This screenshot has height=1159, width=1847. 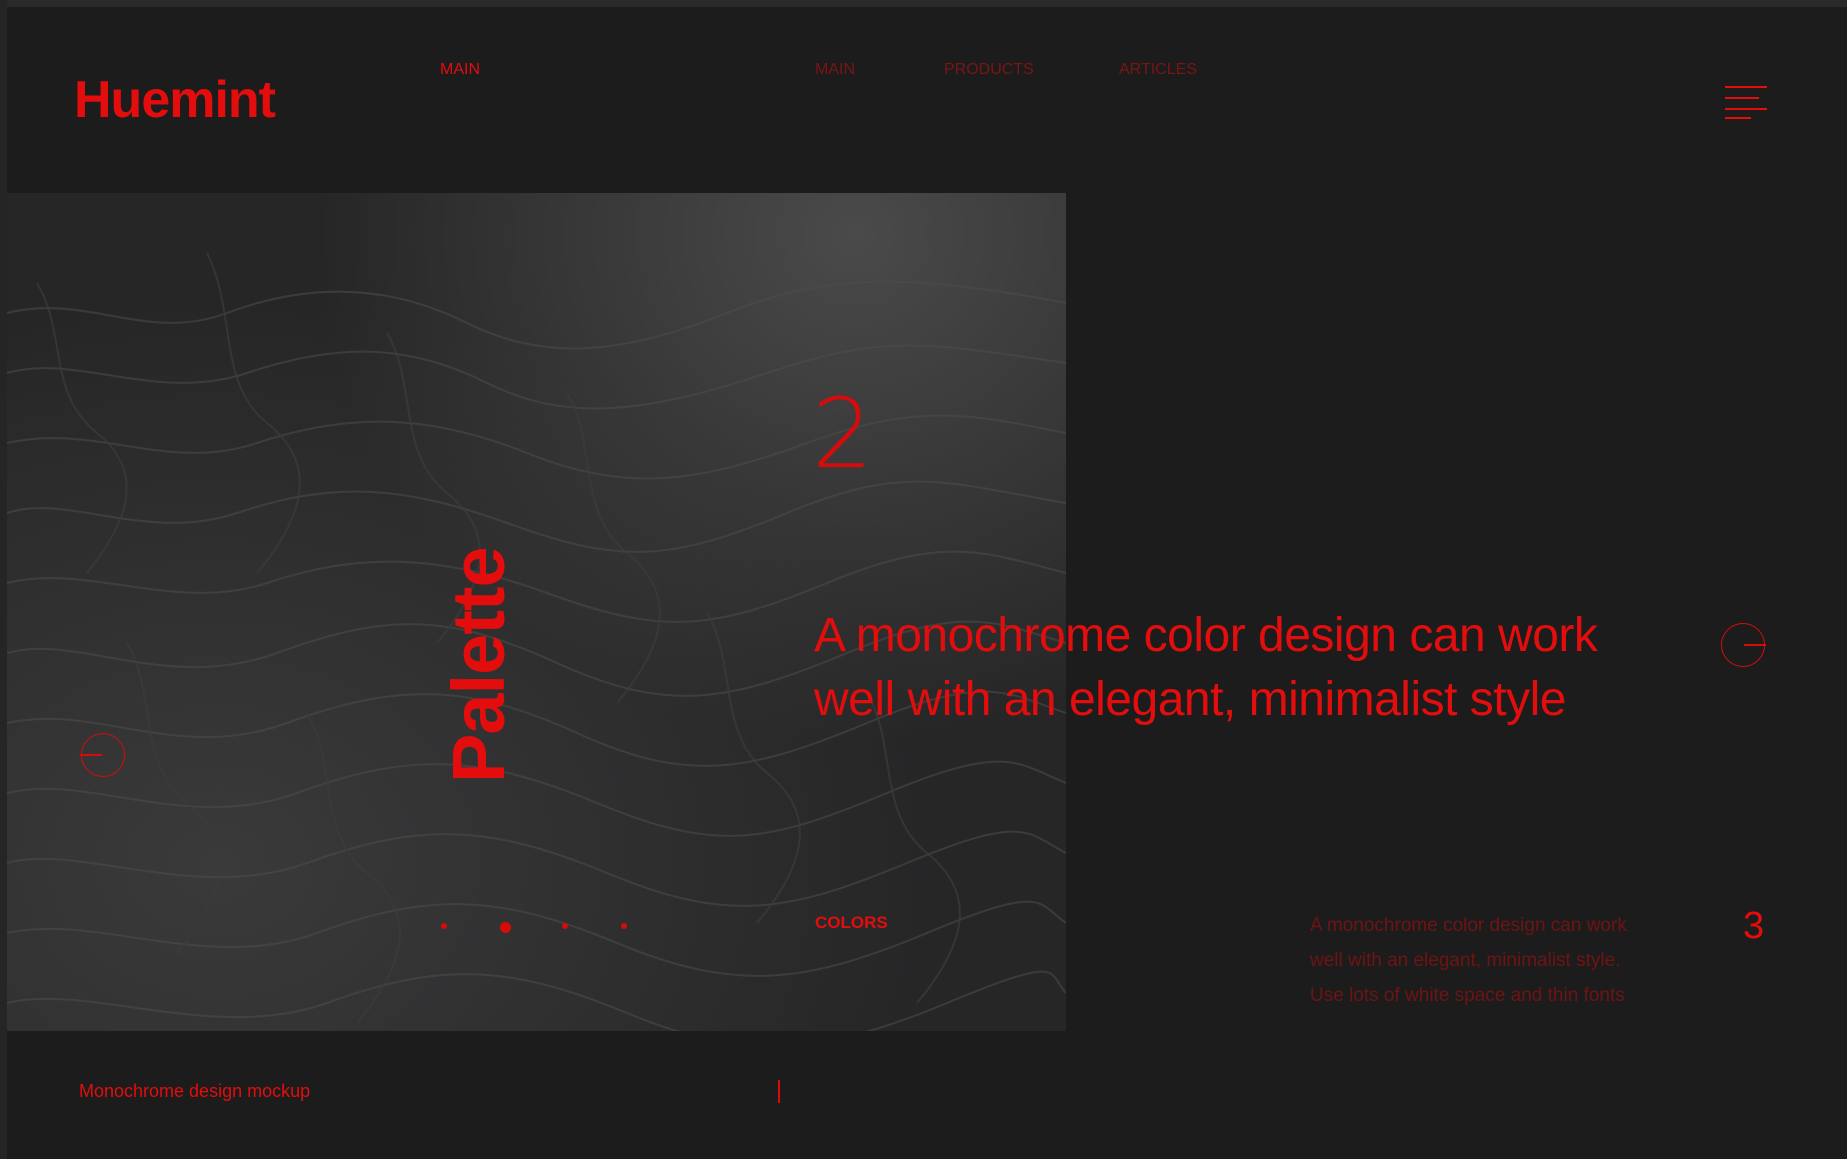 I want to click on hamburger-icon, so click(x=1746, y=103).